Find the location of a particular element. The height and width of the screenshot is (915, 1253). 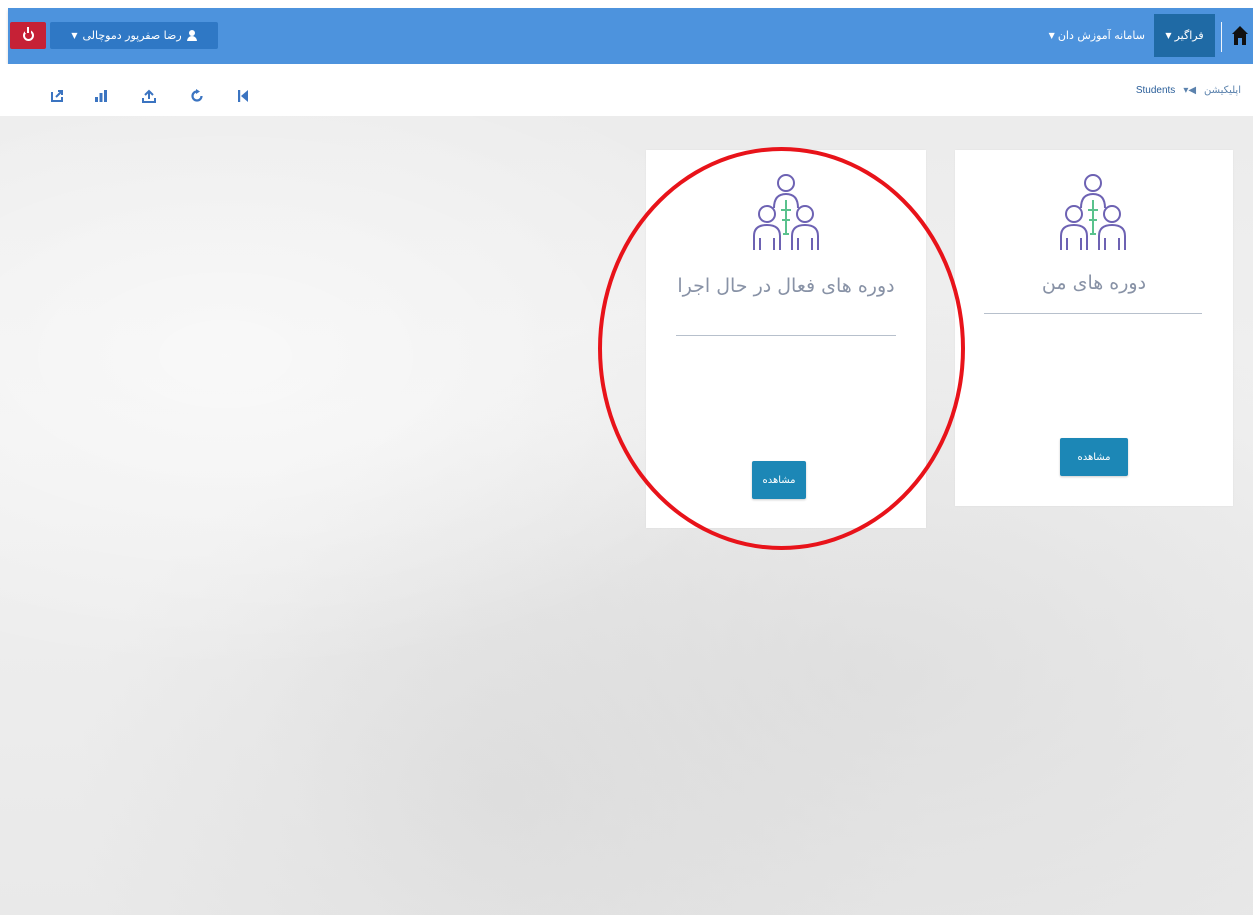

breadcrumb-app: اپلیکیشن is located at coordinates (1222, 90).